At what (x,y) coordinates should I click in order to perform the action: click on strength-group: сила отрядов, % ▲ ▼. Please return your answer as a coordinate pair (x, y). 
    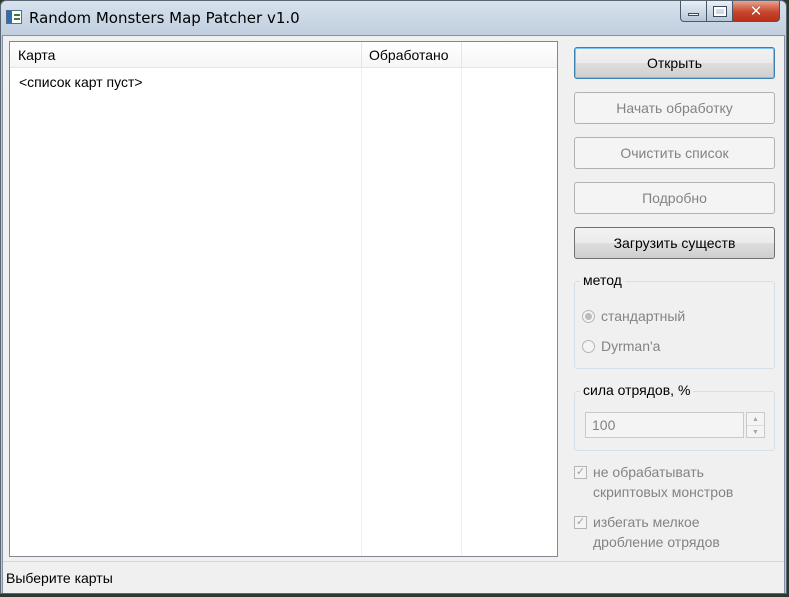
    Looking at the image, I should click on (674, 416).